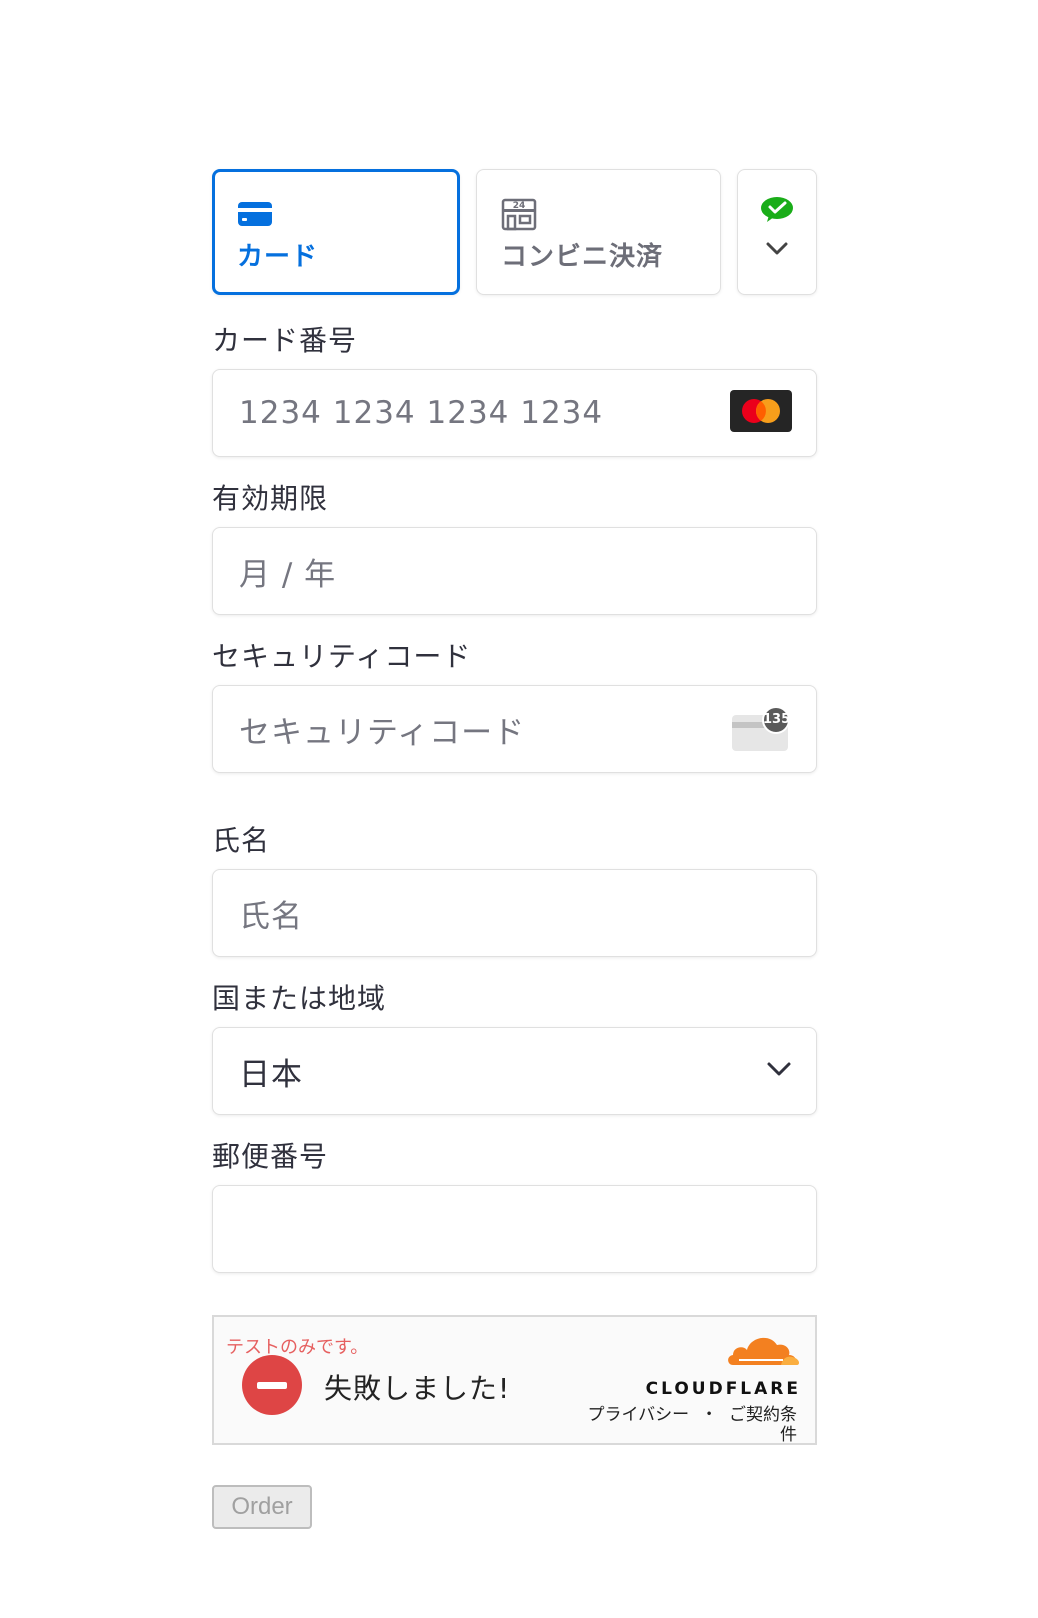 Image resolution: width=1038 pixels, height=1618 pixels. I want to click on failure-icon, so click(272, 1385).